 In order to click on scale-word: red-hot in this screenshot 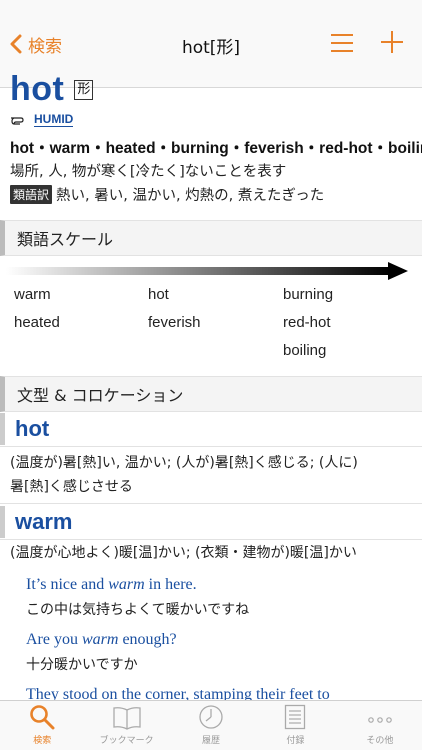, I will do `click(307, 322)`.